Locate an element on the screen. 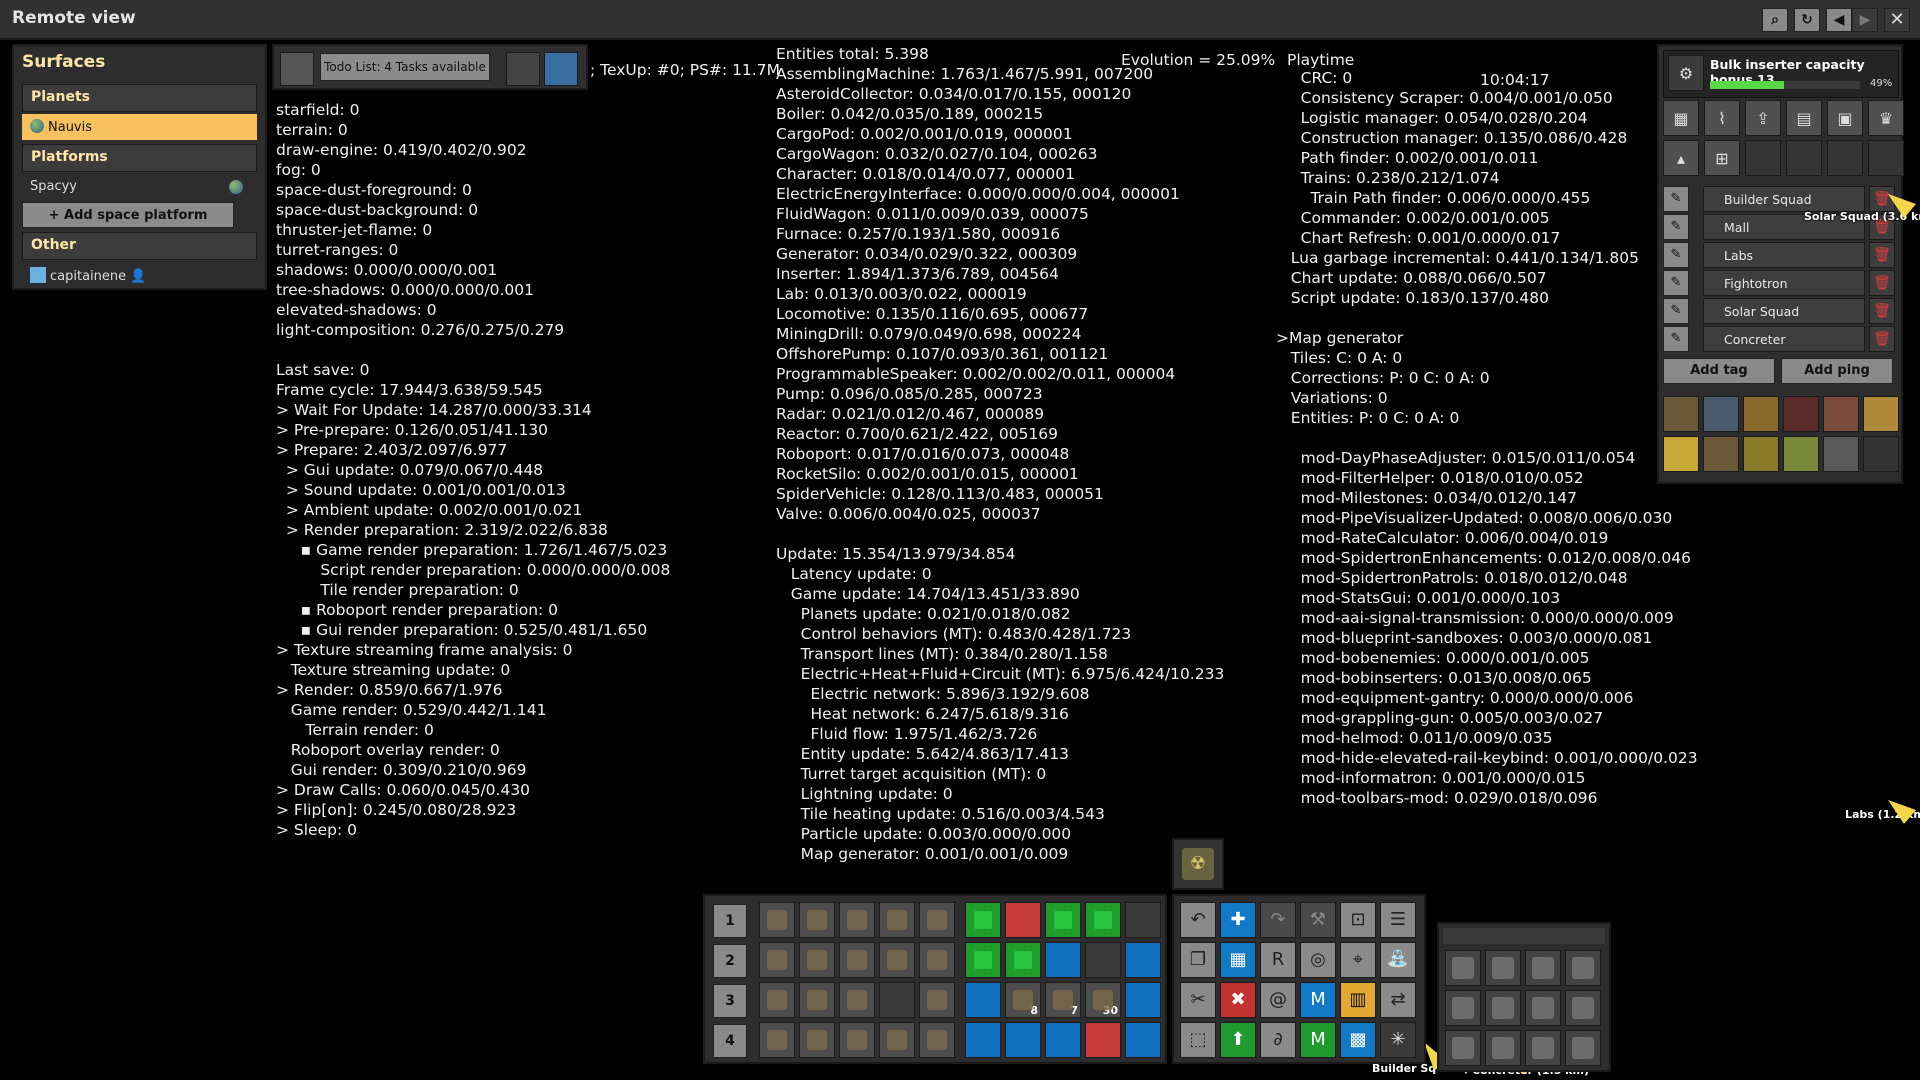 Image resolution: width=1920 pixels, height=1080 pixels. add-tag-button: Add tag is located at coordinates (1719, 371).